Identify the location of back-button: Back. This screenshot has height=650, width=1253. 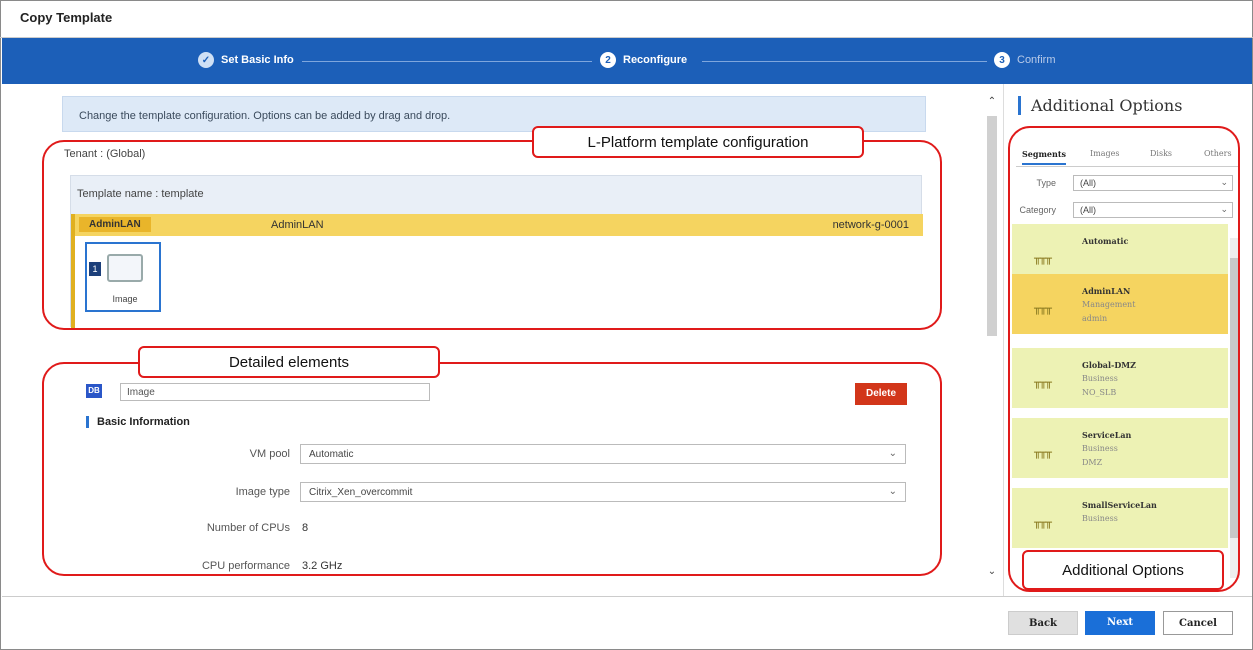
(1043, 623).